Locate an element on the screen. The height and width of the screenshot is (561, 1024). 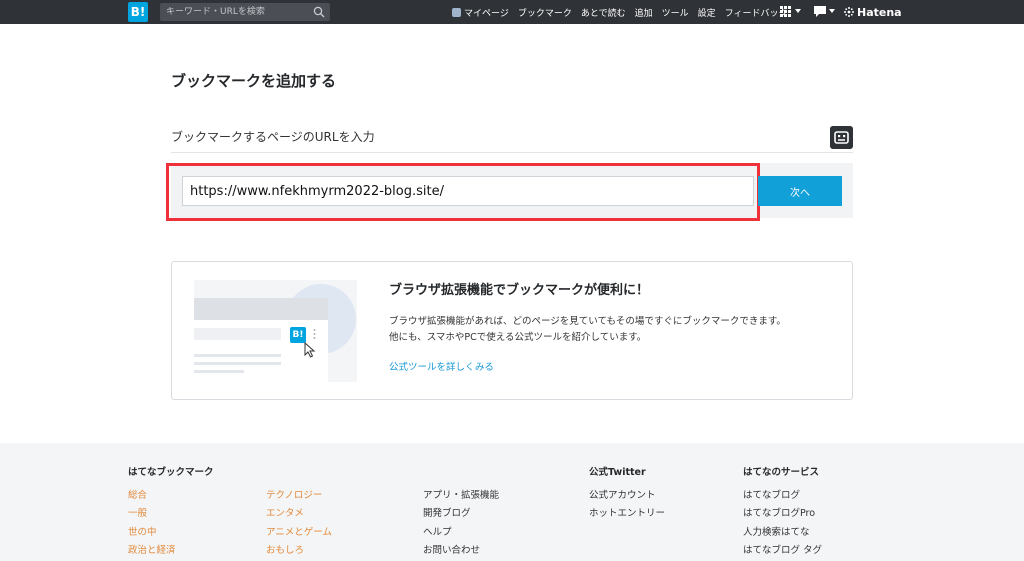
footer-link-politics: 政治と経済 is located at coordinates (152, 549).